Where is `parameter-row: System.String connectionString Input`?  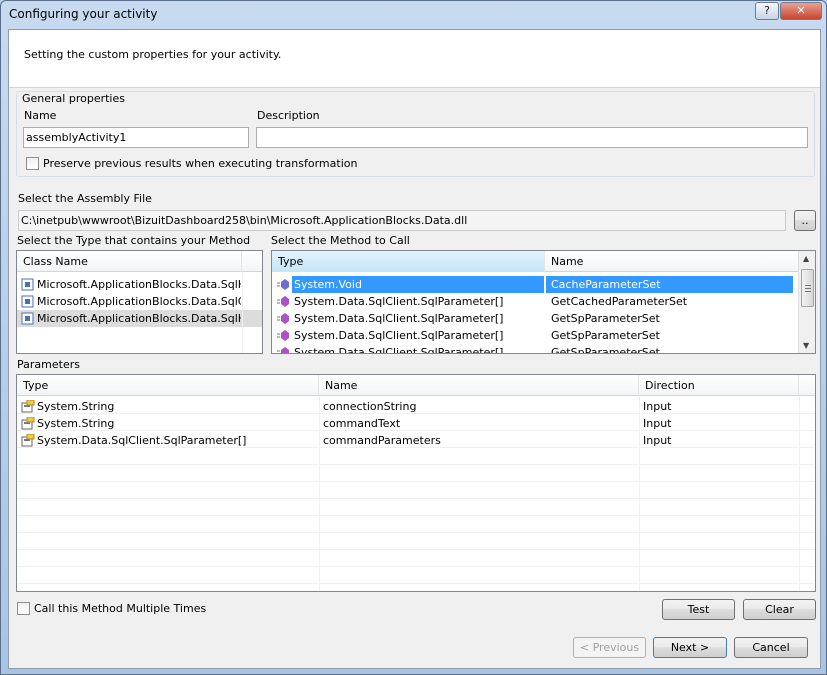 parameter-row: System.String connectionString Input is located at coordinates (416, 406).